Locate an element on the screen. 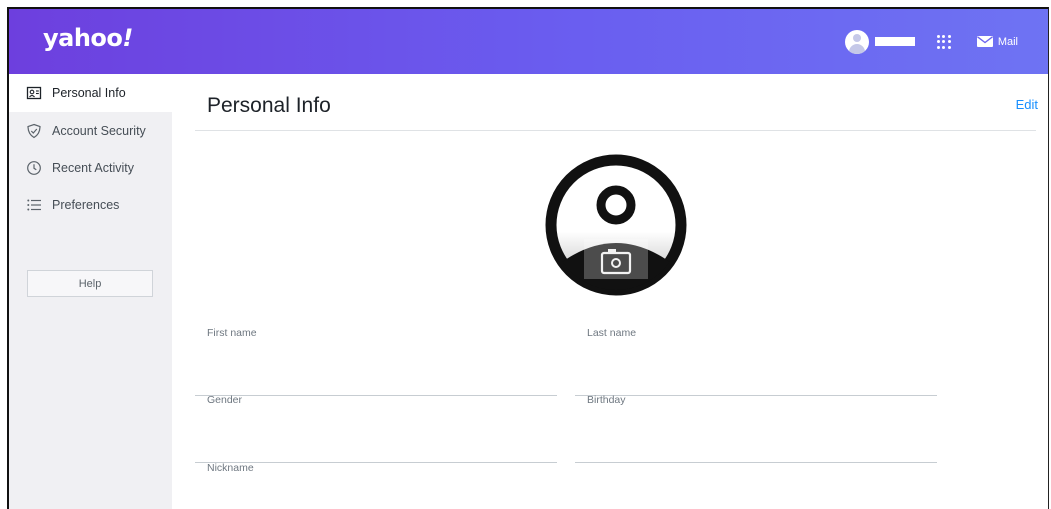 The height and width of the screenshot is (509, 1051). id-card-icon is located at coordinates (34, 93).